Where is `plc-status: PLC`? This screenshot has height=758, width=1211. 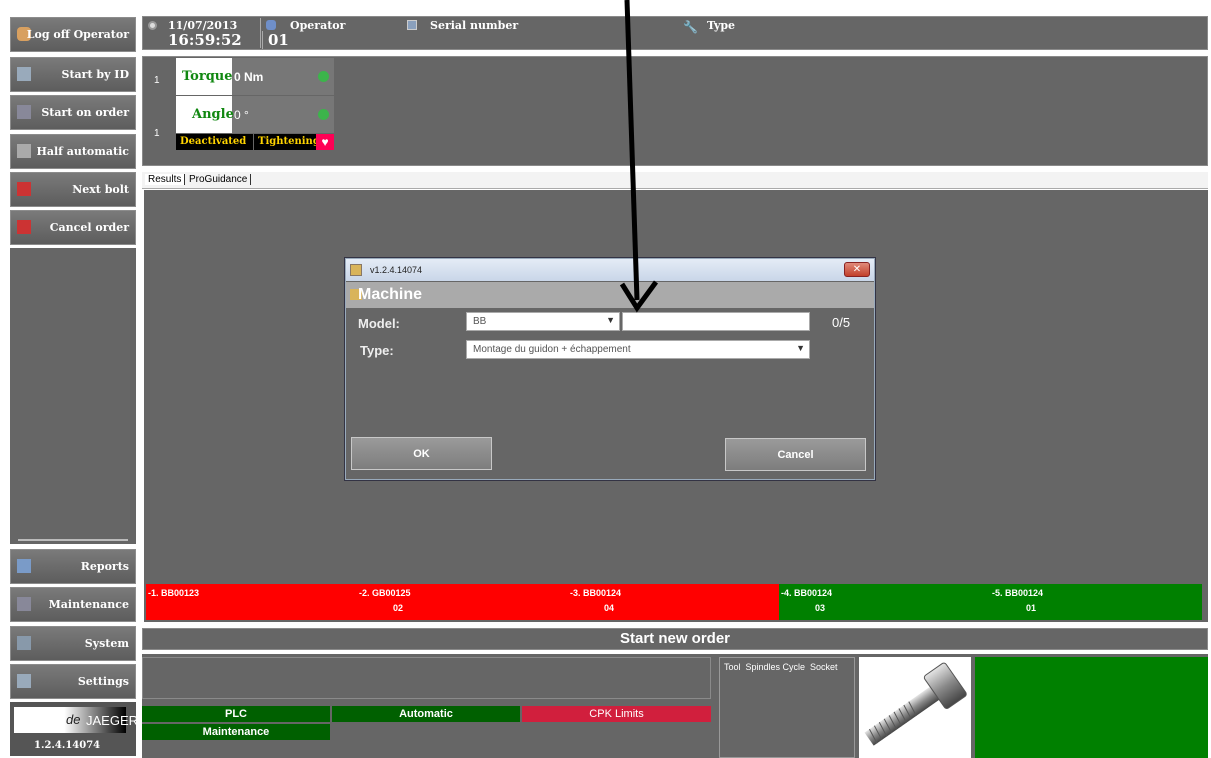
plc-status: PLC is located at coordinates (236, 714).